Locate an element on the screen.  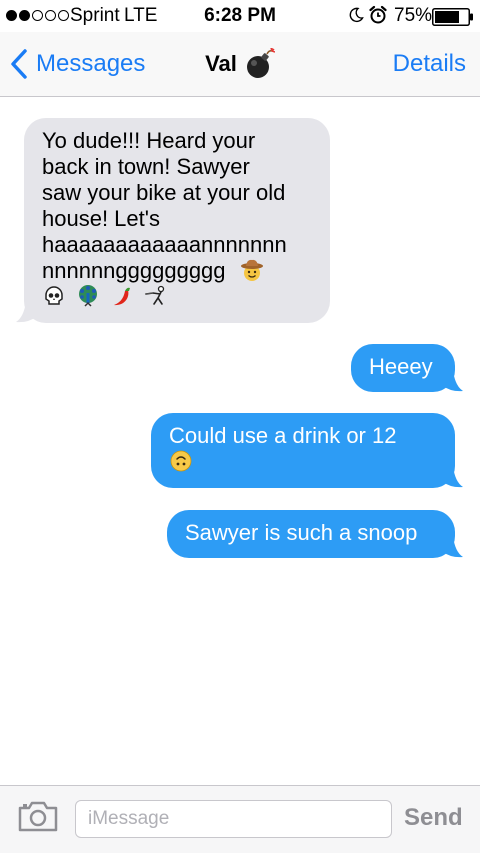
message-line: Yo dude!!! Heard your is located at coordinates (149, 140).